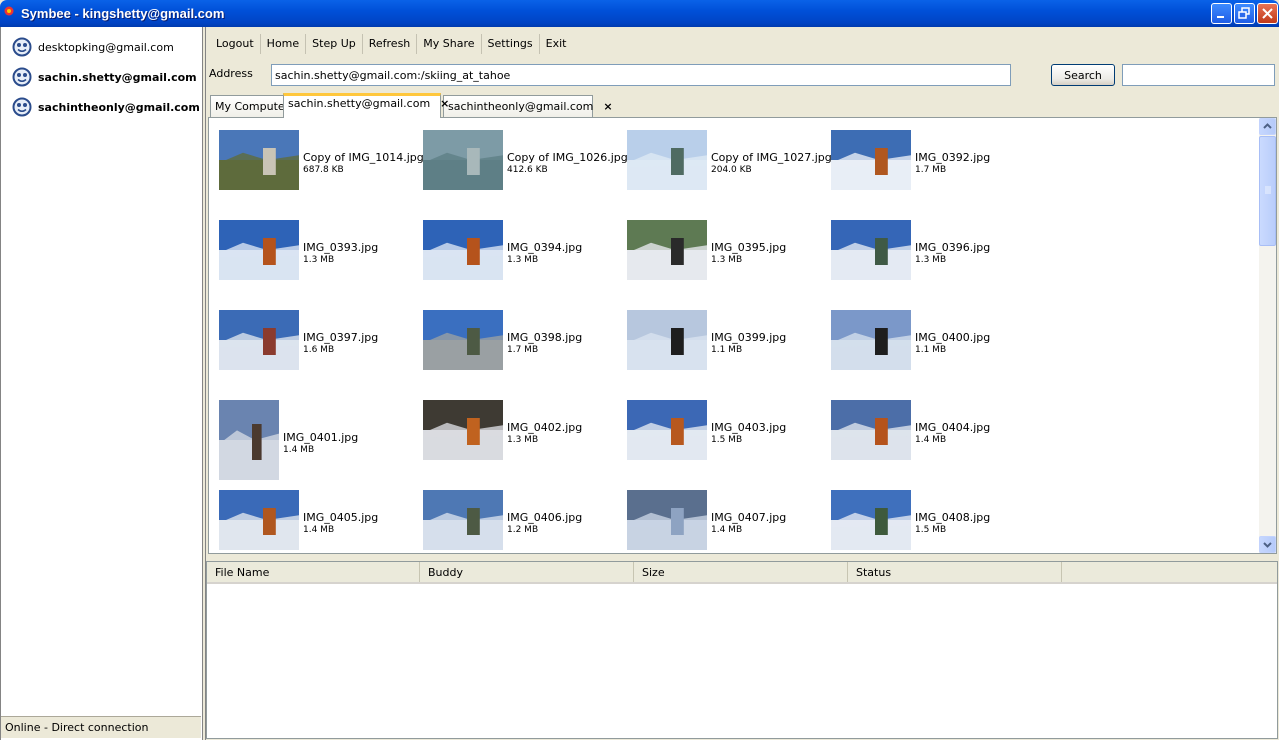  I want to click on status-bar: Online - Direct connection, so click(101, 727).